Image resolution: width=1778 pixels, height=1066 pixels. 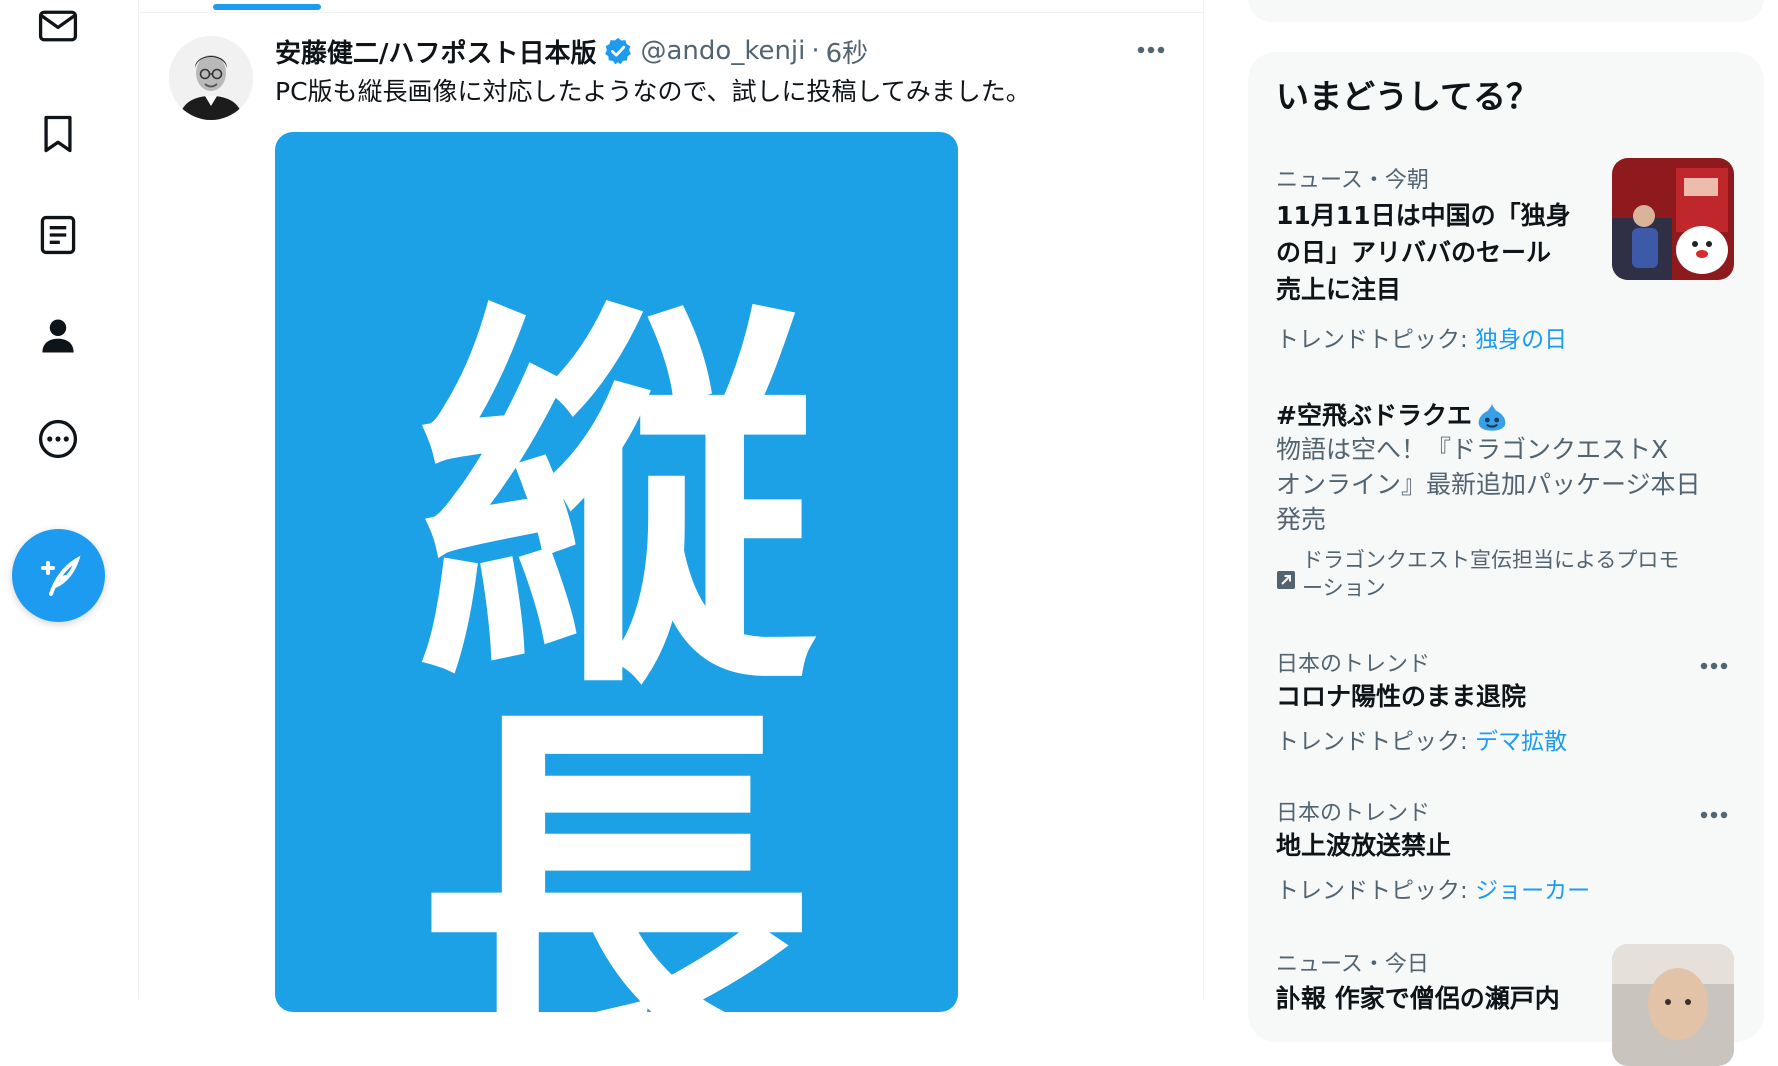 What do you see at coordinates (267, 7) in the screenshot?
I see `active-tab-indicator` at bounding box center [267, 7].